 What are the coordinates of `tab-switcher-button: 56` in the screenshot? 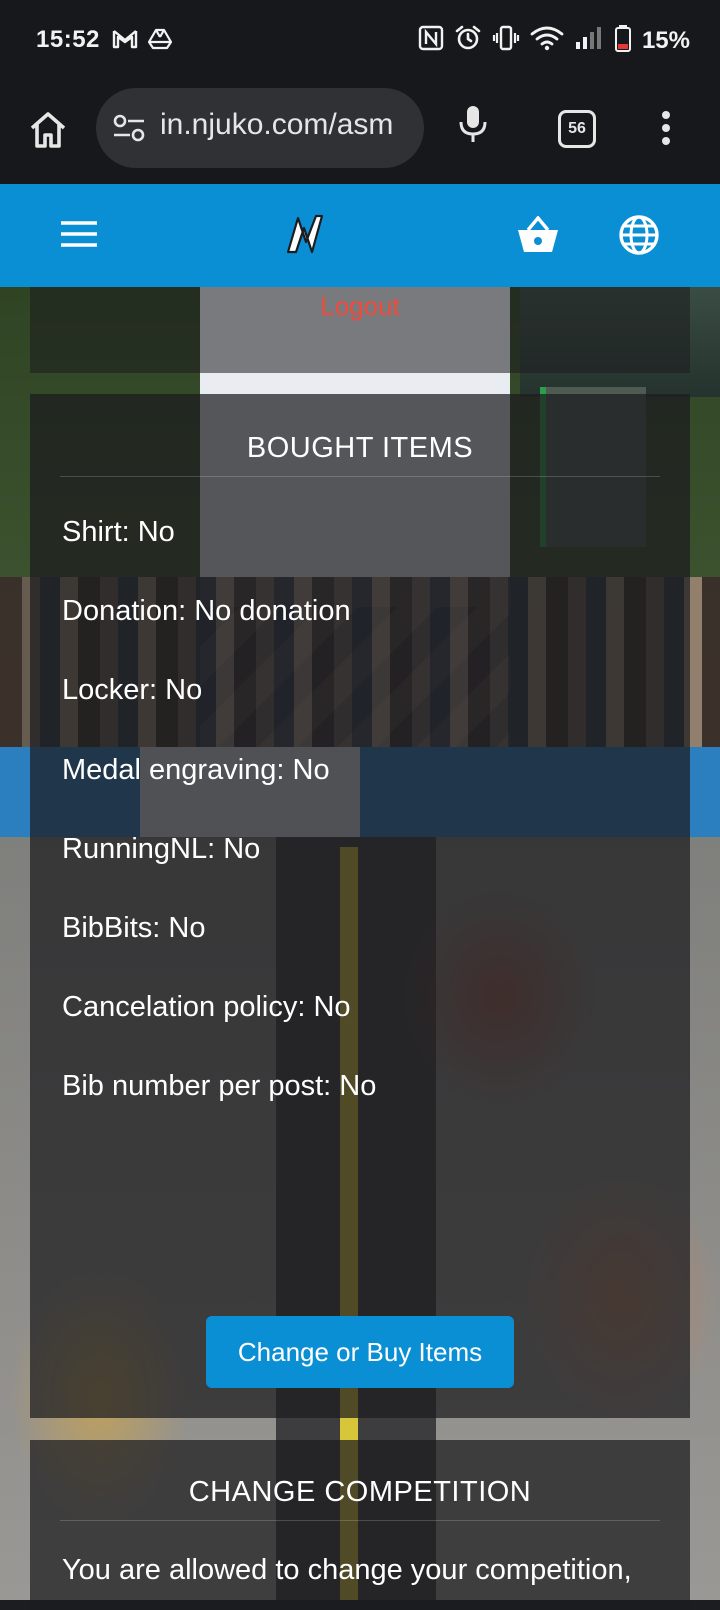 It's located at (577, 129).